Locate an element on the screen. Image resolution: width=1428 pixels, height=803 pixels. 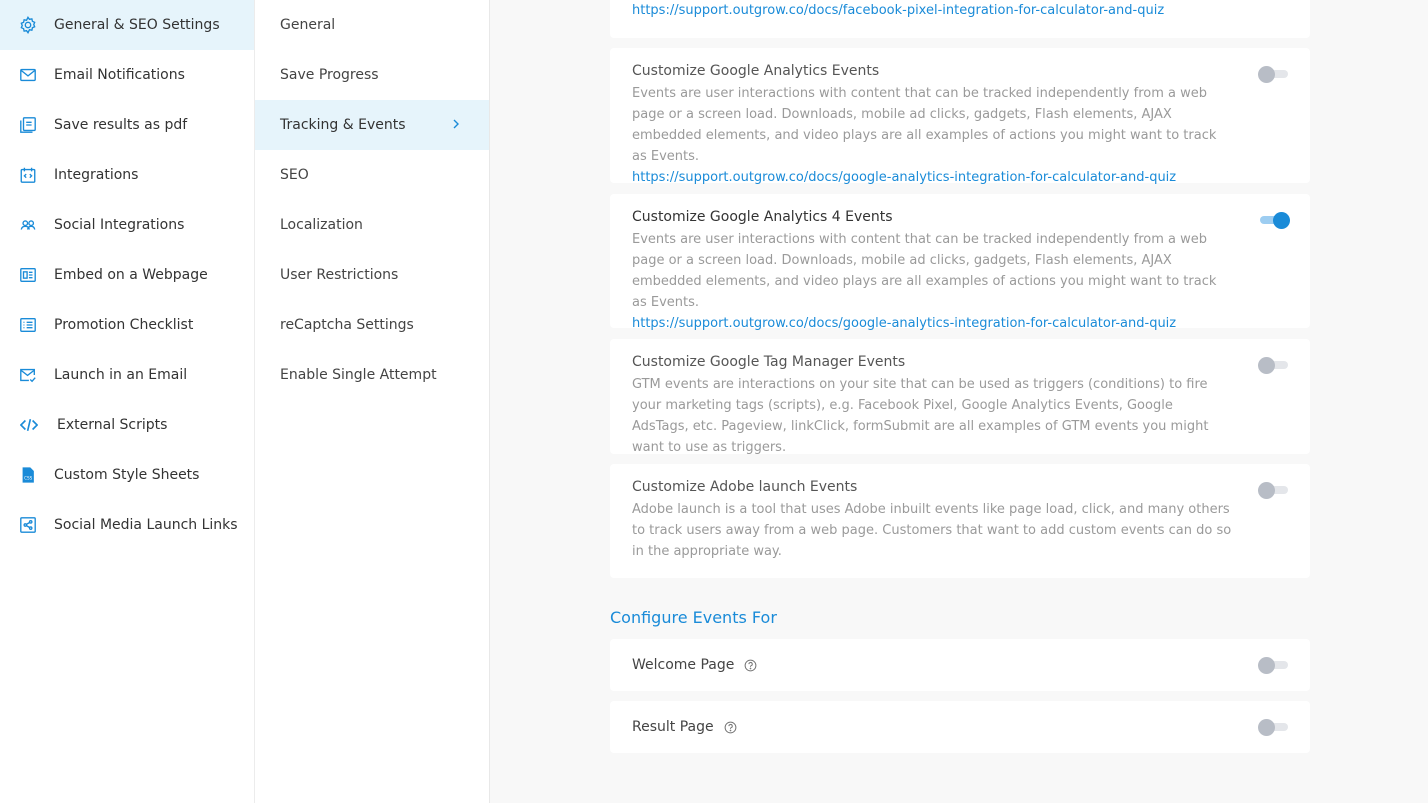
submenu-item-localization: Localization is located at coordinates (372, 225).